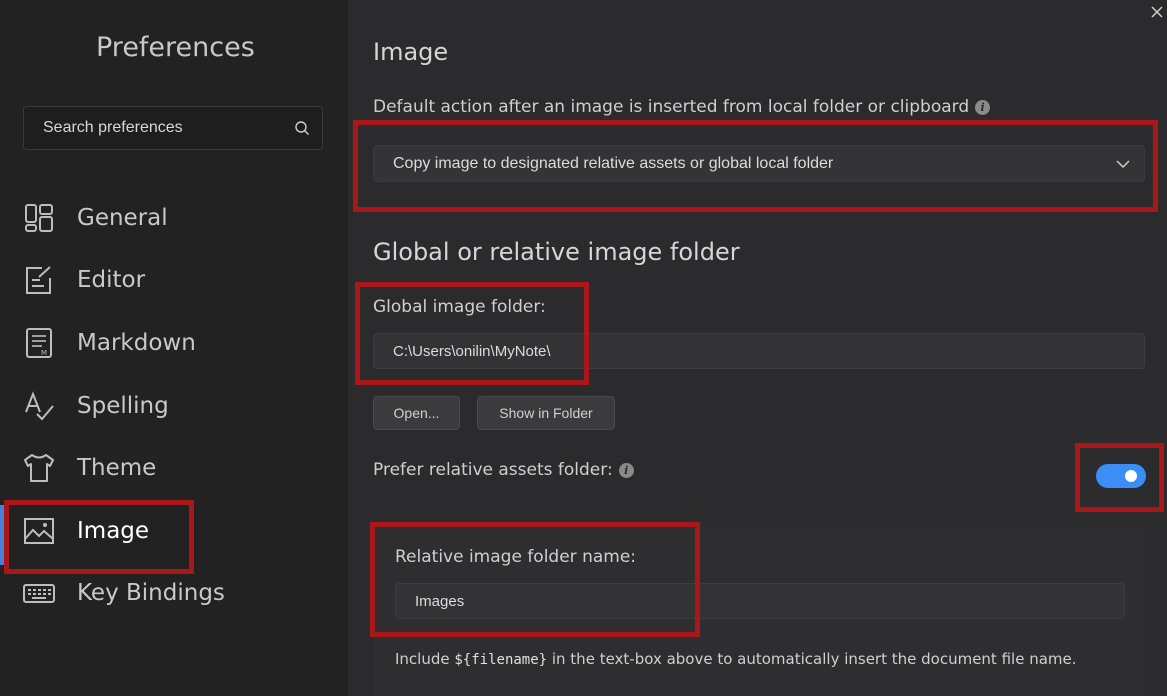 The image size is (1167, 696). What do you see at coordinates (39, 531) in the screenshot?
I see `image-icon` at bounding box center [39, 531].